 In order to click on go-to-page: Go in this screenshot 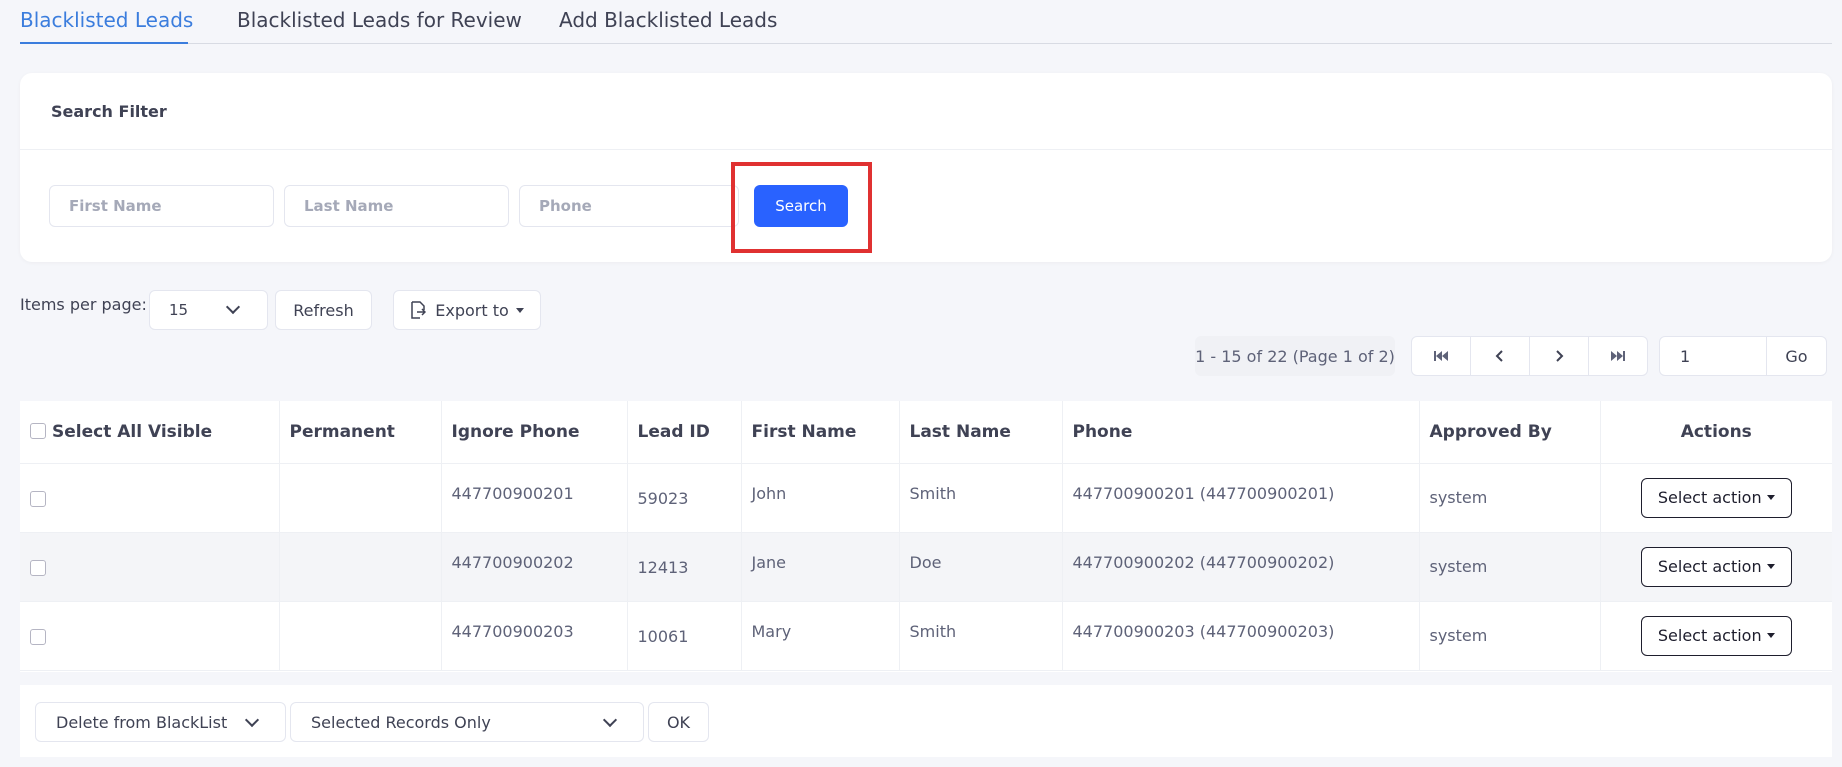, I will do `click(1743, 356)`.